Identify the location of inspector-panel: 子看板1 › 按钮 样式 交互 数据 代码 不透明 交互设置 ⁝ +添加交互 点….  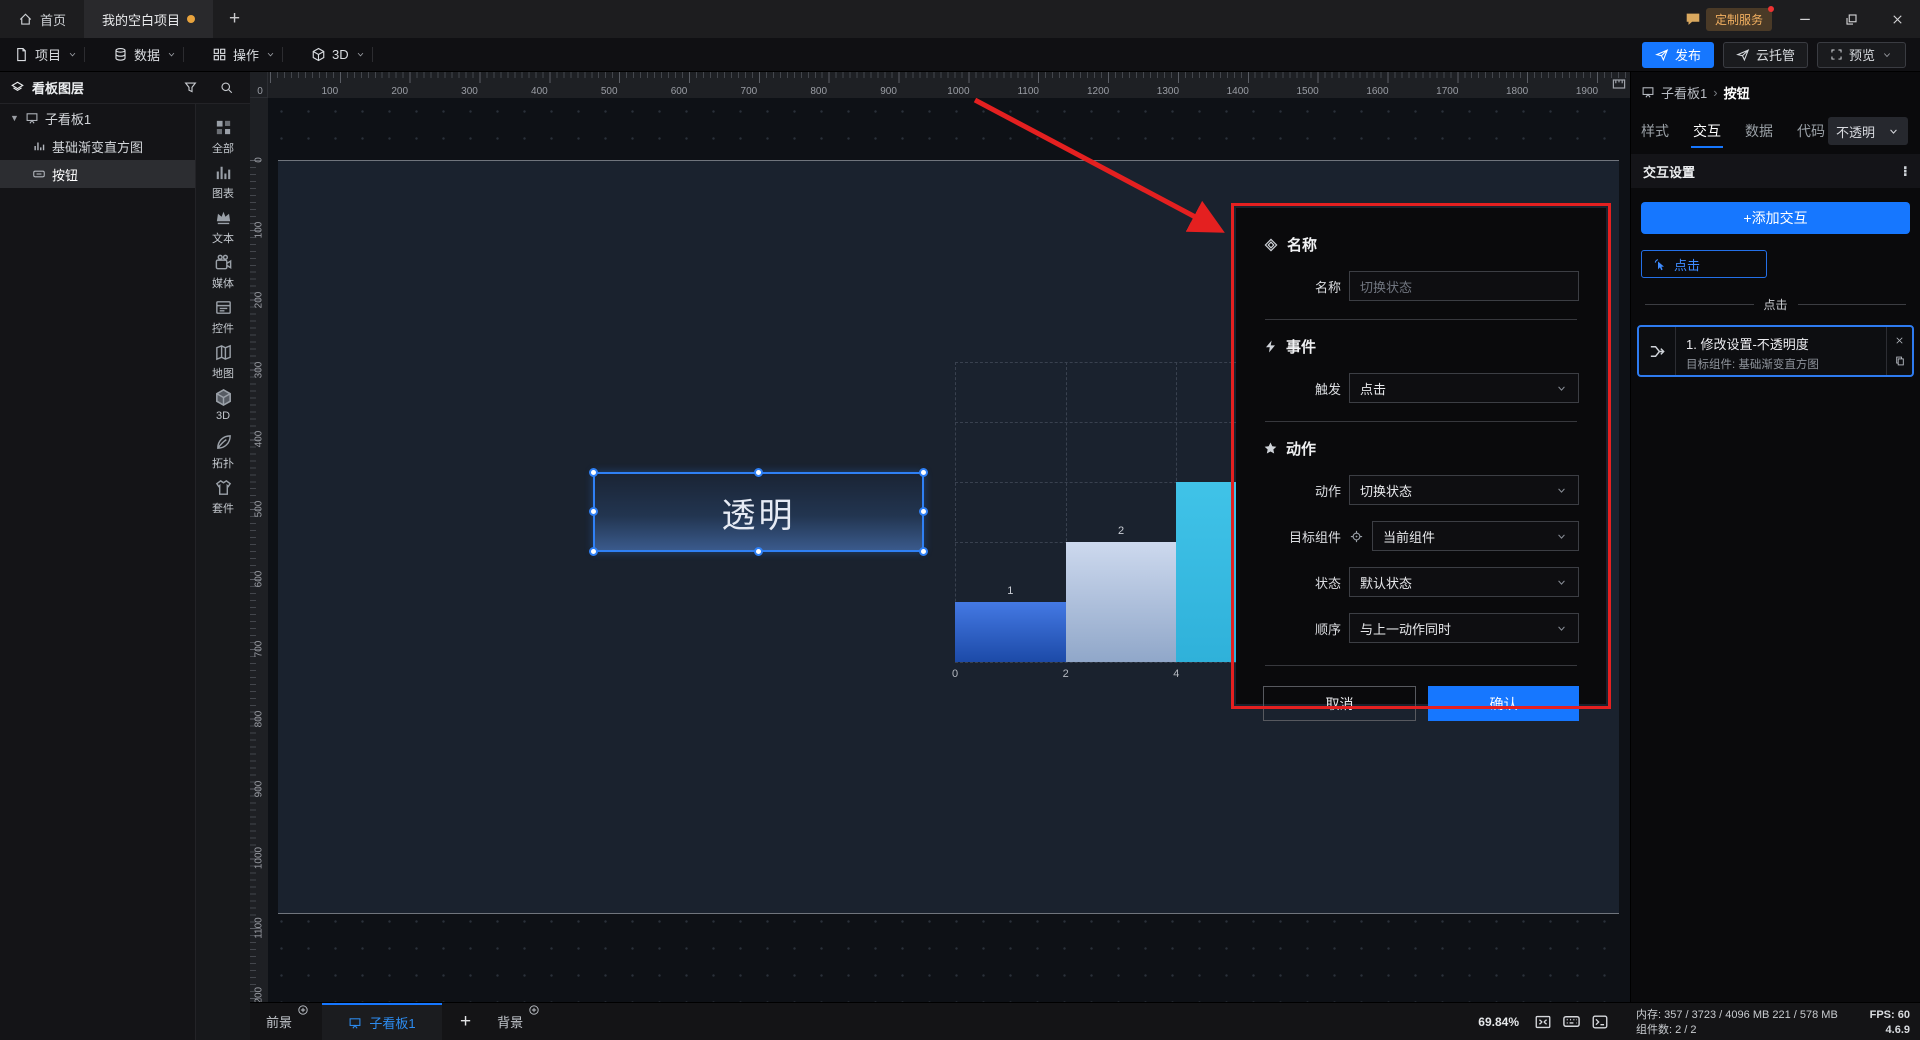
(1775, 537).